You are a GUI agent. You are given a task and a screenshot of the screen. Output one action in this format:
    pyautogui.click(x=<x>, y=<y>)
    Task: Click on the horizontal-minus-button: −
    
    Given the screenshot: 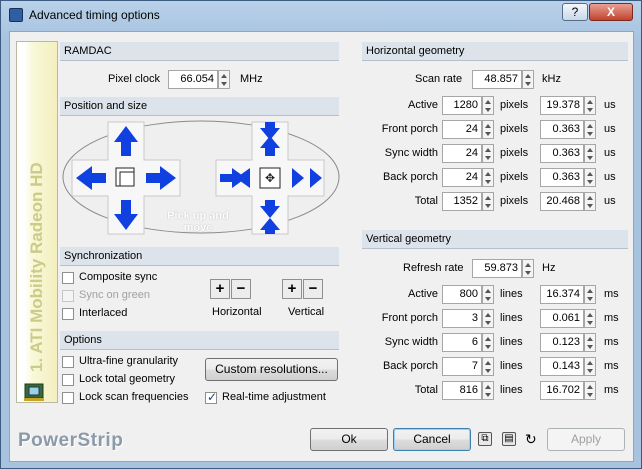 What is the action you would take?
    pyautogui.click(x=241, y=289)
    